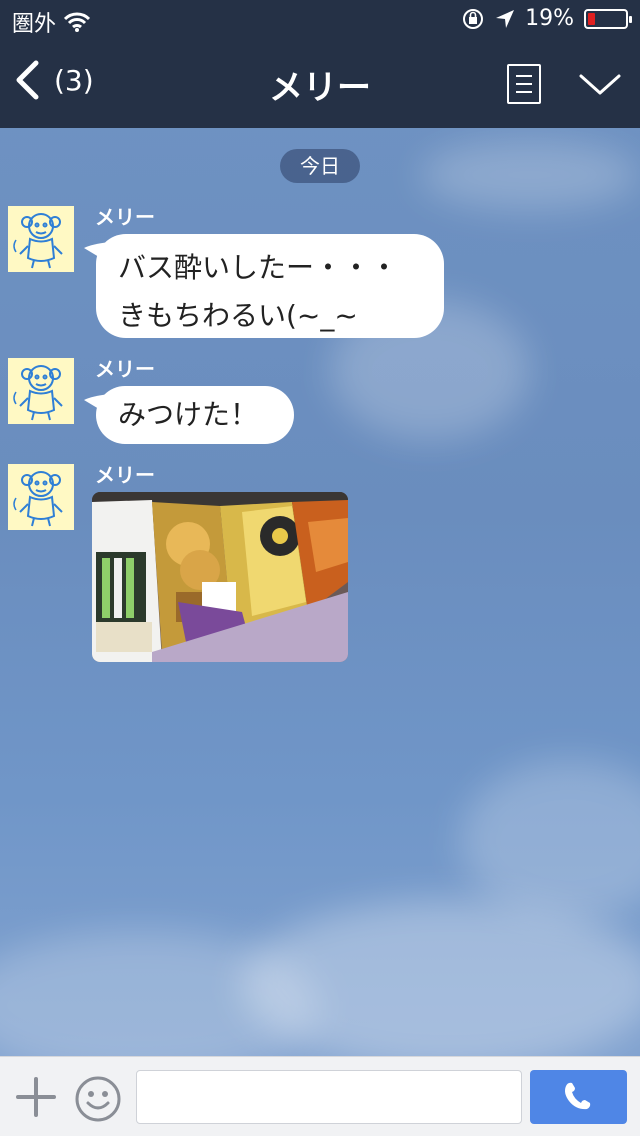 The height and width of the screenshot is (1136, 640). What do you see at coordinates (524, 84) in the screenshot?
I see `notes-button` at bounding box center [524, 84].